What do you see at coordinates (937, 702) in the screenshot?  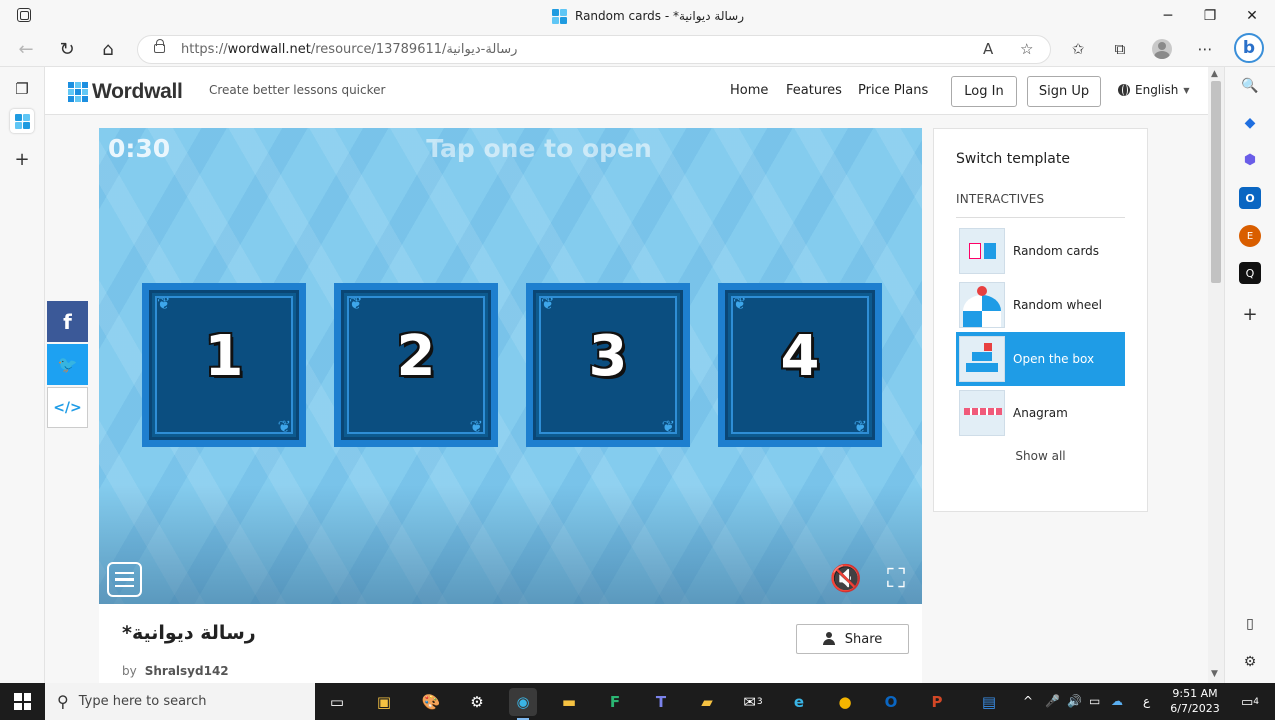 I see `powerpoint-icon: P` at bounding box center [937, 702].